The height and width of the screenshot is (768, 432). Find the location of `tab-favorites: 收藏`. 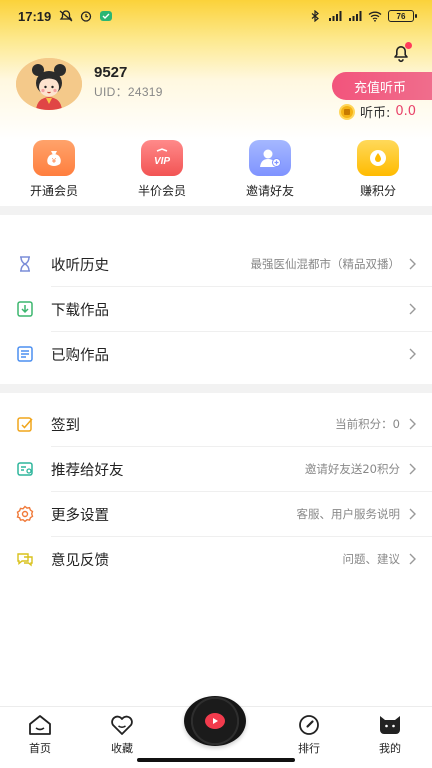

tab-favorites: 收藏 is located at coordinates (122, 734).